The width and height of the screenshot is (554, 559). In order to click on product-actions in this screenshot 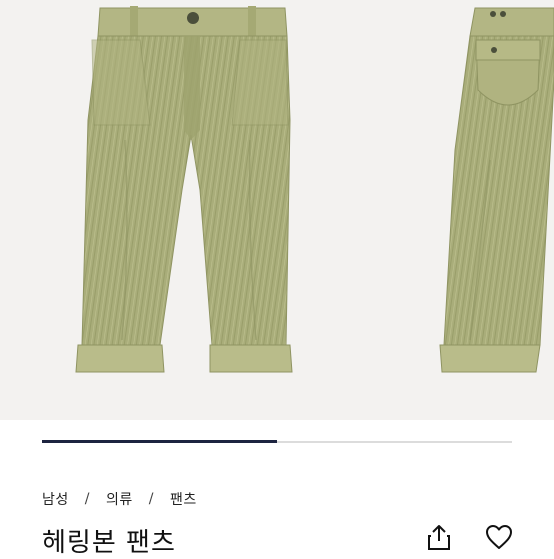, I will do `click(469, 537)`.